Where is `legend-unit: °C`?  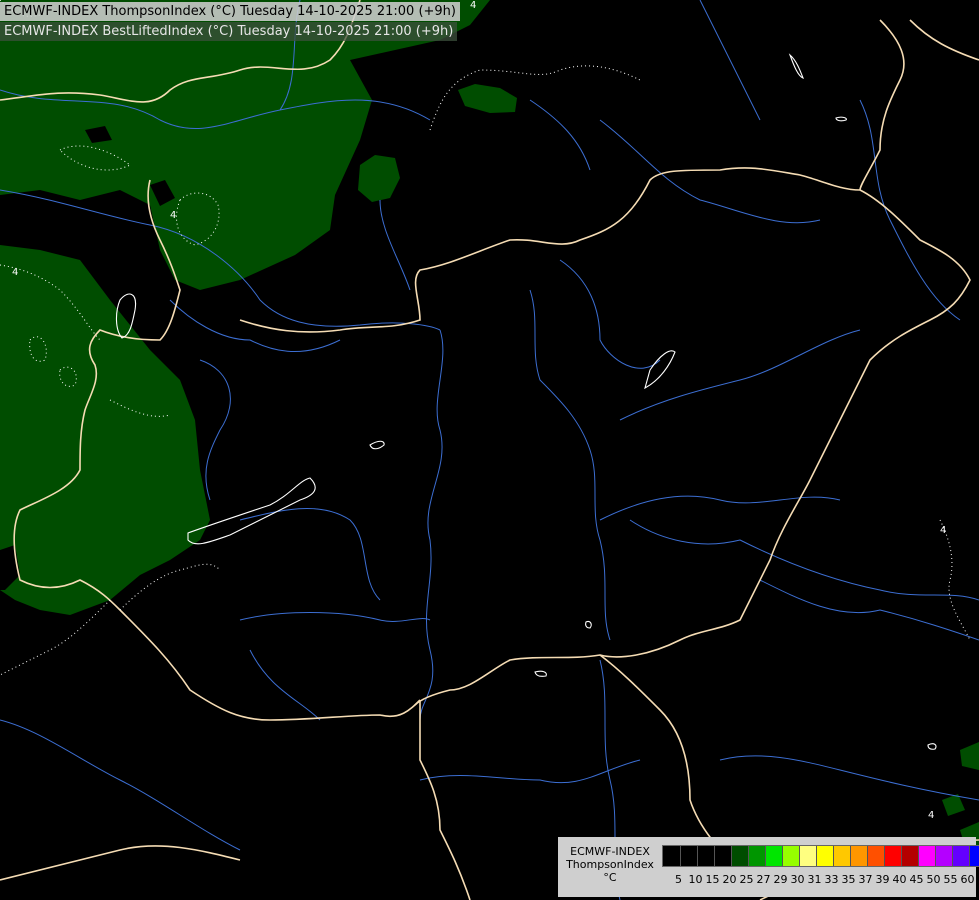 legend-unit: °C is located at coordinates (610, 877).